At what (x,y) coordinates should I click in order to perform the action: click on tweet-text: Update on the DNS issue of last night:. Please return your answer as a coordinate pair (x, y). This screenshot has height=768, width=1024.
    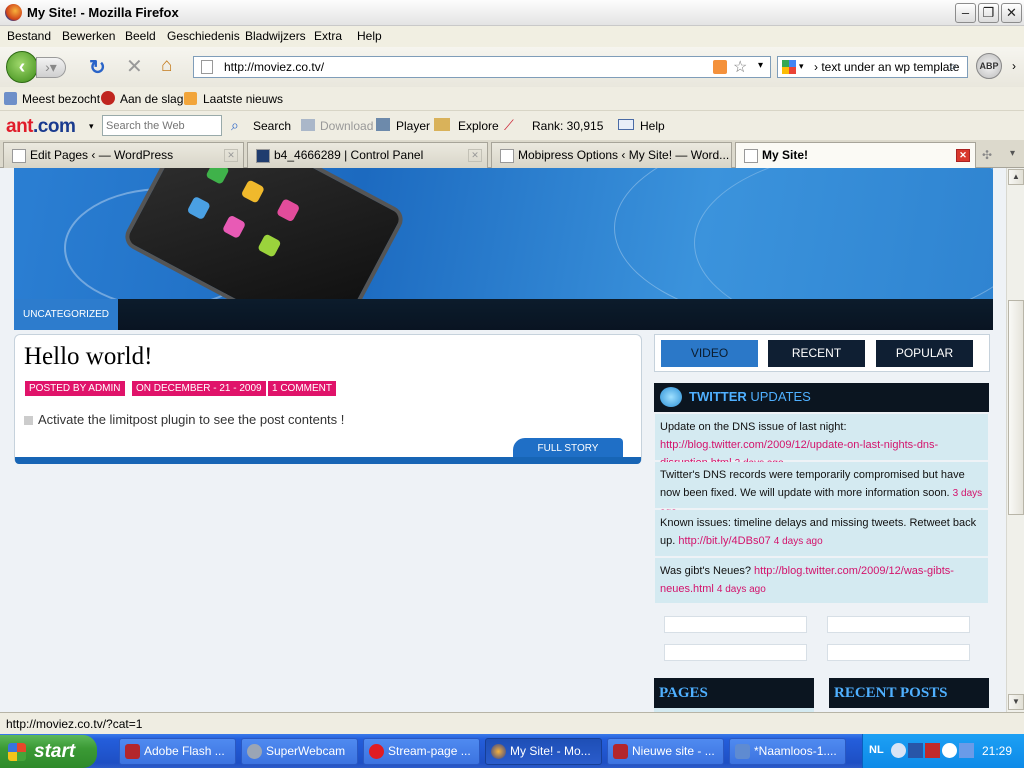
    Looking at the image, I should click on (753, 427).